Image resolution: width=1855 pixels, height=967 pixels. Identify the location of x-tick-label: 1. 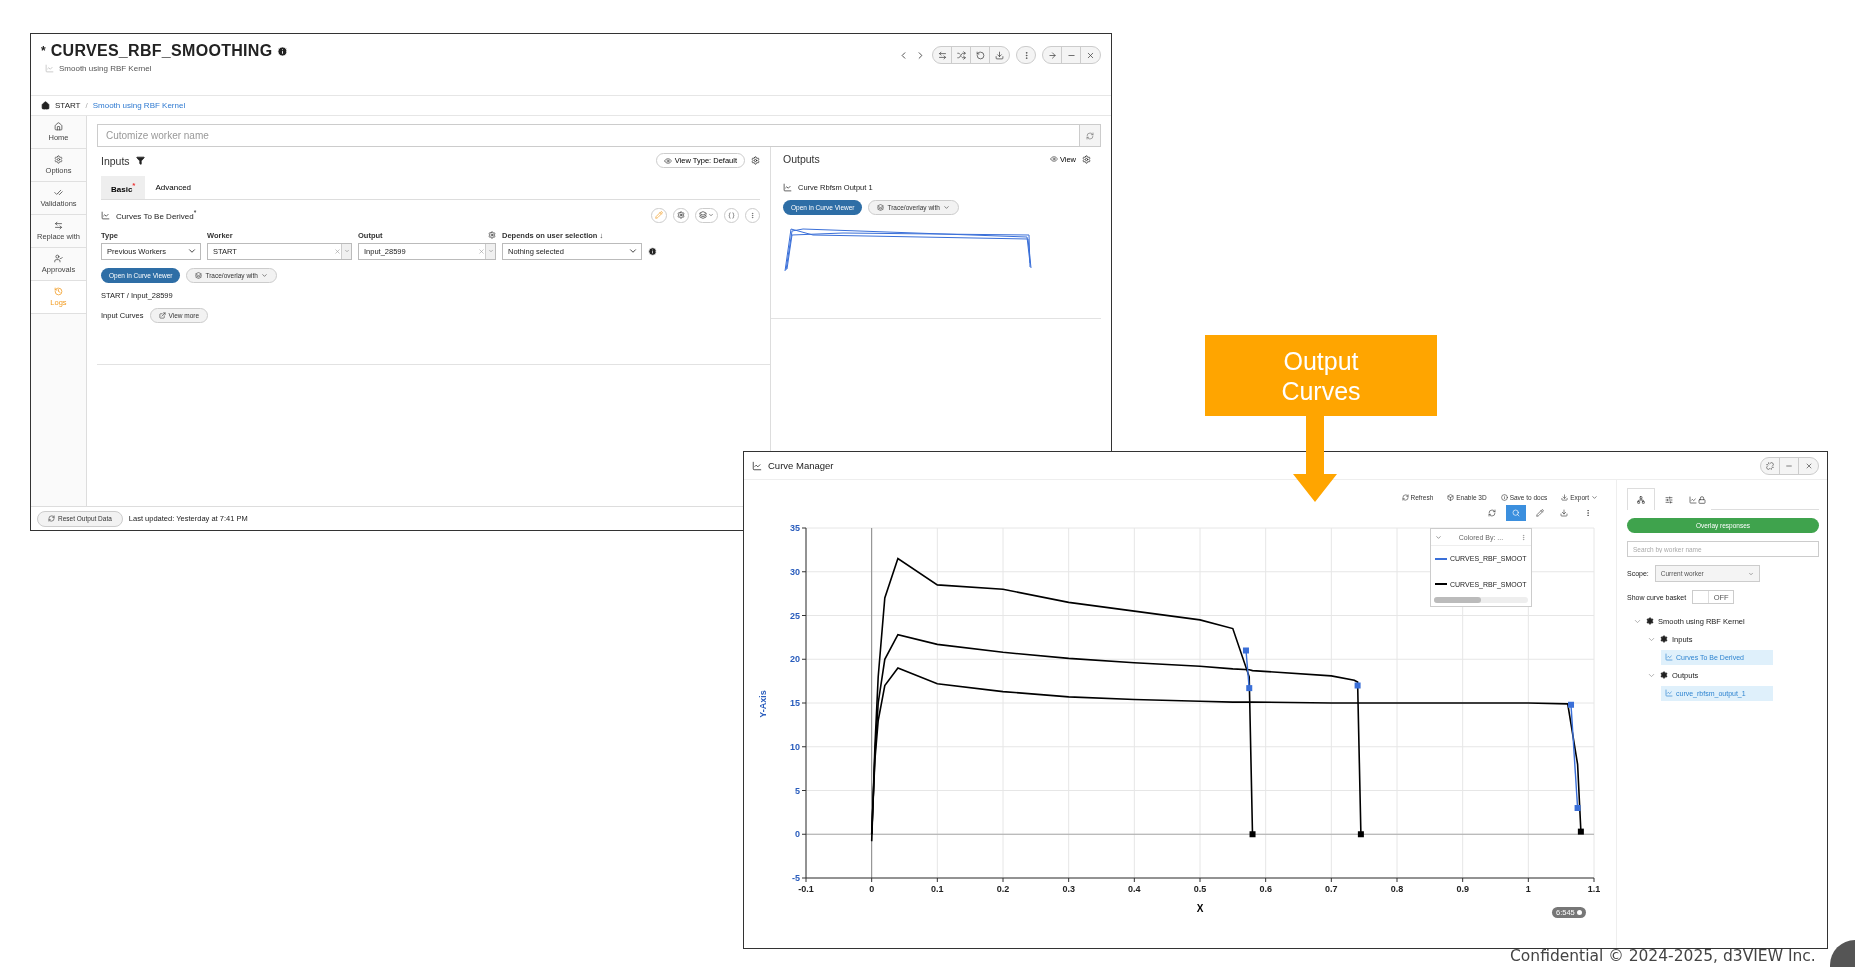
(1528, 889).